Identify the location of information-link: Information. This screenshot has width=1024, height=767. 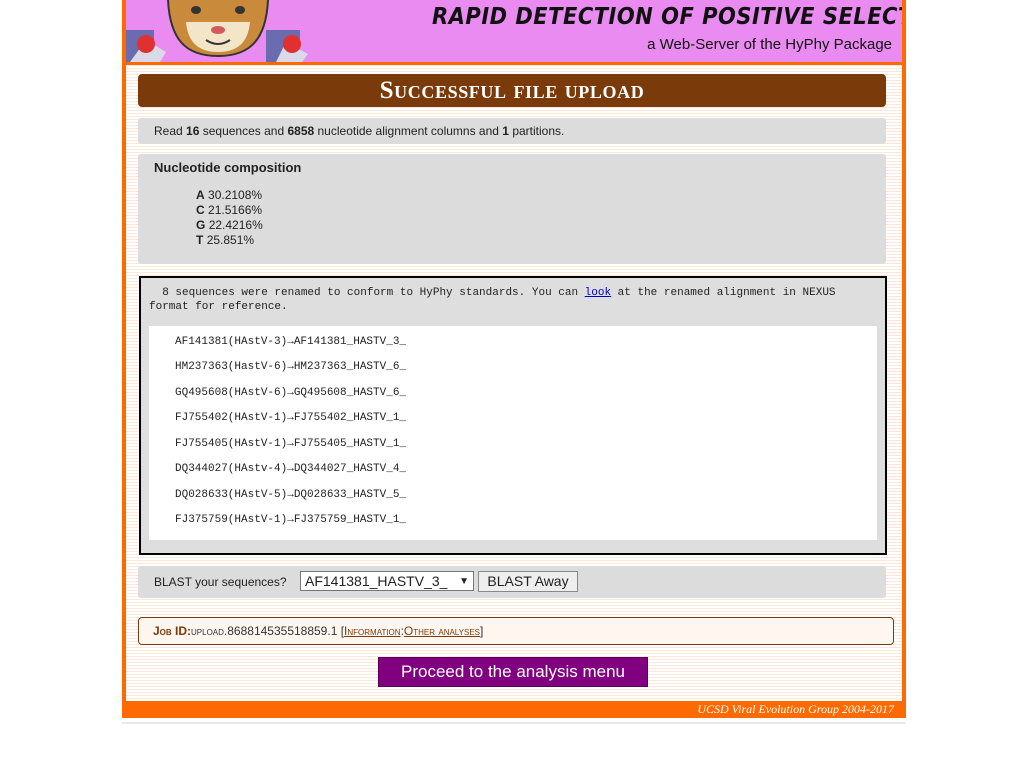
(372, 631).